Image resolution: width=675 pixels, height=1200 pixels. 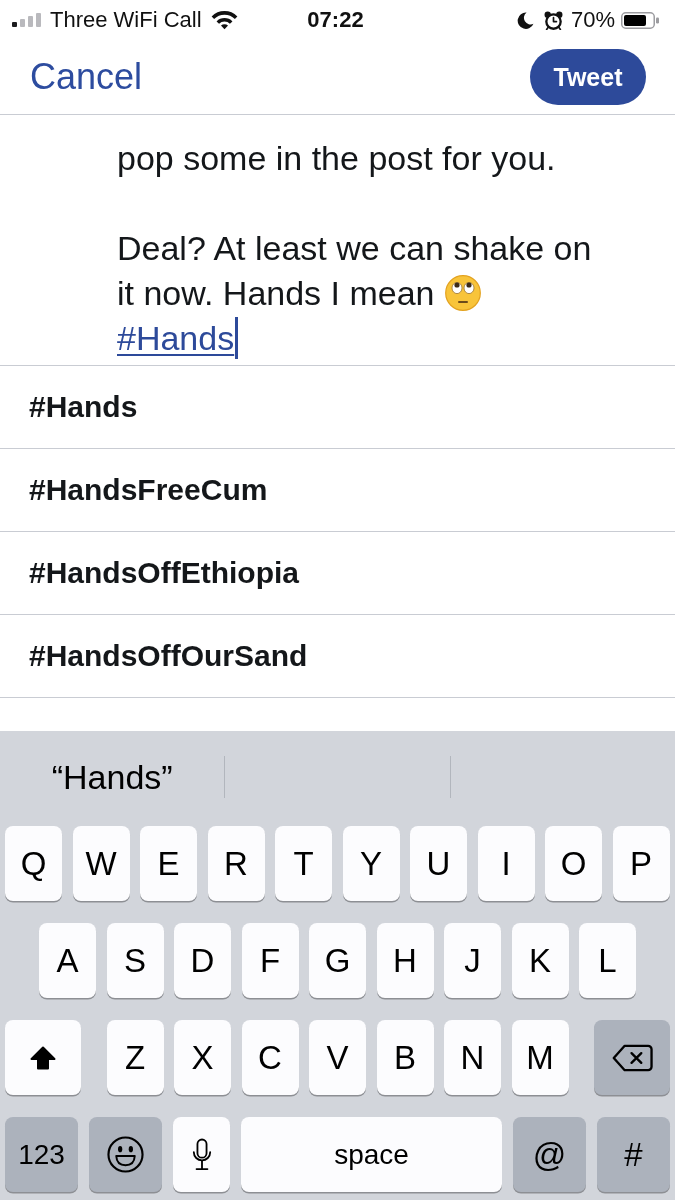 I want to click on keyboard-key: V, so click(x=337, y=1057).